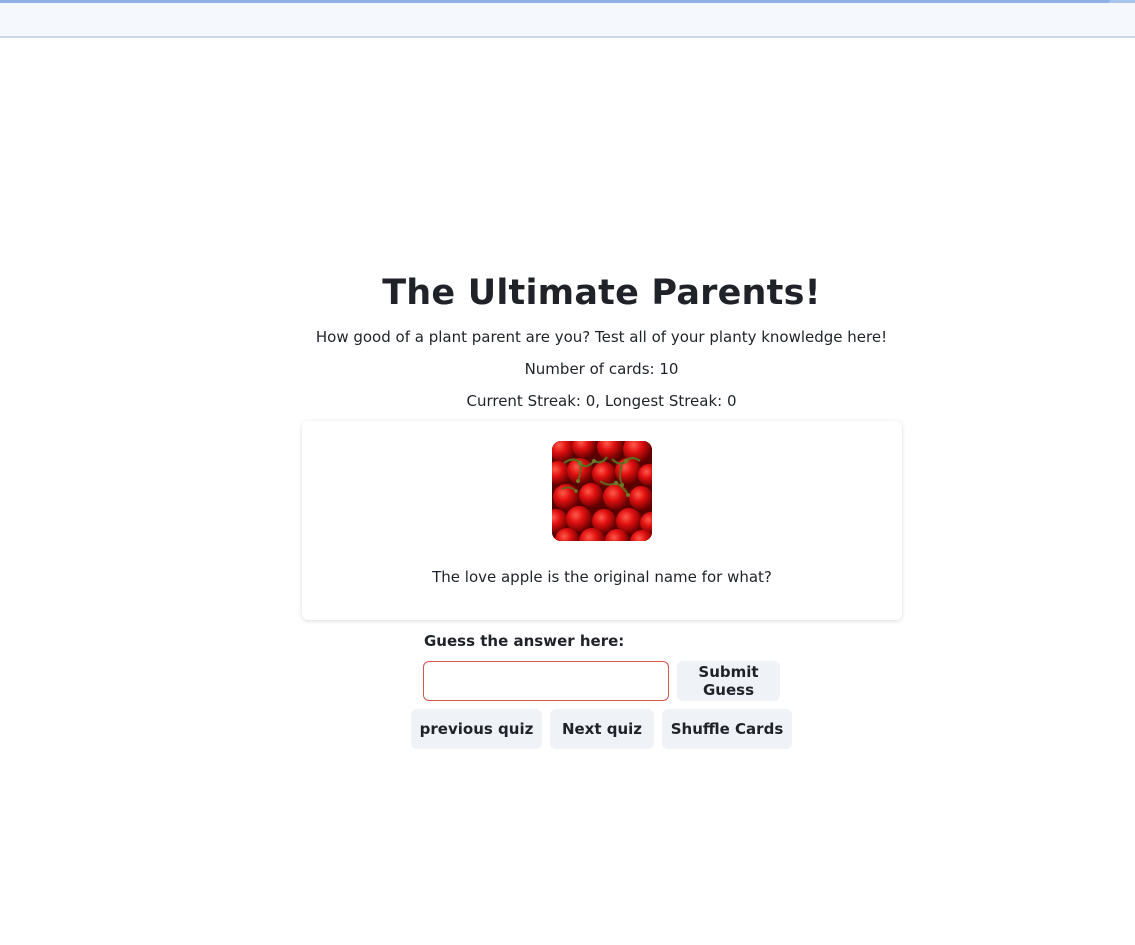  Describe the element at coordinates (602, 729) in the screenshot. I see `next-quiz-button: Next quiz` at that location.